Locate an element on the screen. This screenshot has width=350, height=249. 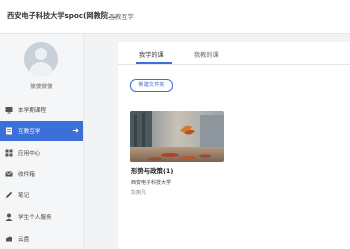
apps-icon is located at coordinates (9, 153).